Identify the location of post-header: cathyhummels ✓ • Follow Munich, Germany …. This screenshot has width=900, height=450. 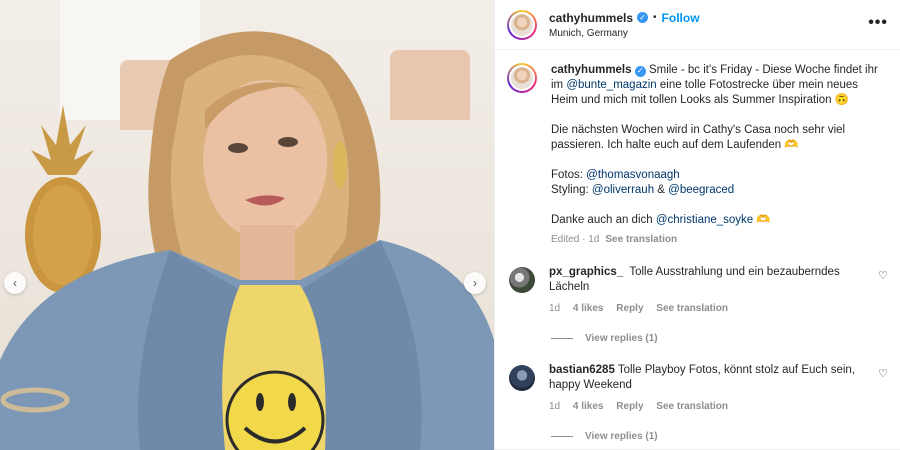
(697, 25).